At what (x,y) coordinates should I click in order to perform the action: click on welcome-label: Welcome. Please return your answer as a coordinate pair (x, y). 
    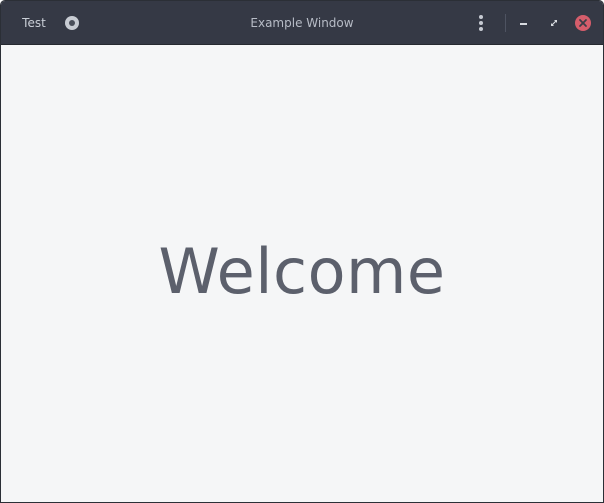
    Looking at the image, I should click on (302, 271).